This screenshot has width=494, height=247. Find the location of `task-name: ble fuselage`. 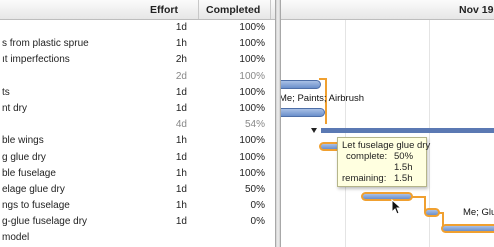

task-name: ble fuselage is located at coordinates (29, 173).